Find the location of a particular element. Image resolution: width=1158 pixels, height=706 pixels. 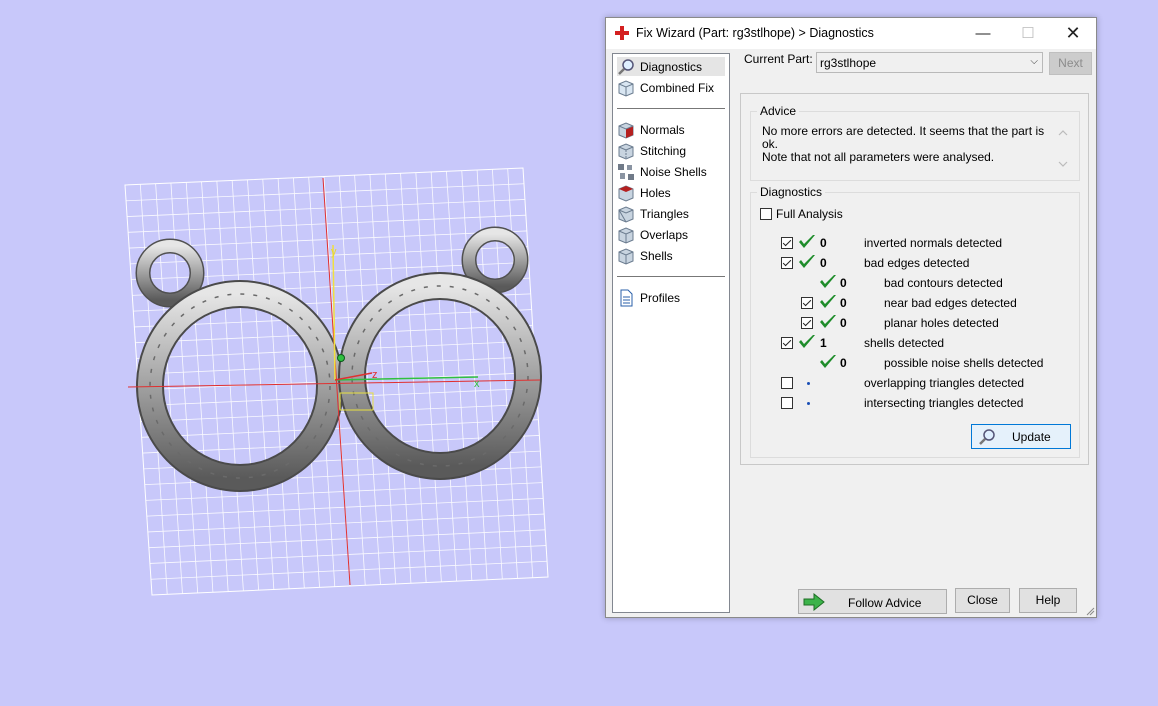

nav-item-shells: Shells is located at coordinates (671, 255).